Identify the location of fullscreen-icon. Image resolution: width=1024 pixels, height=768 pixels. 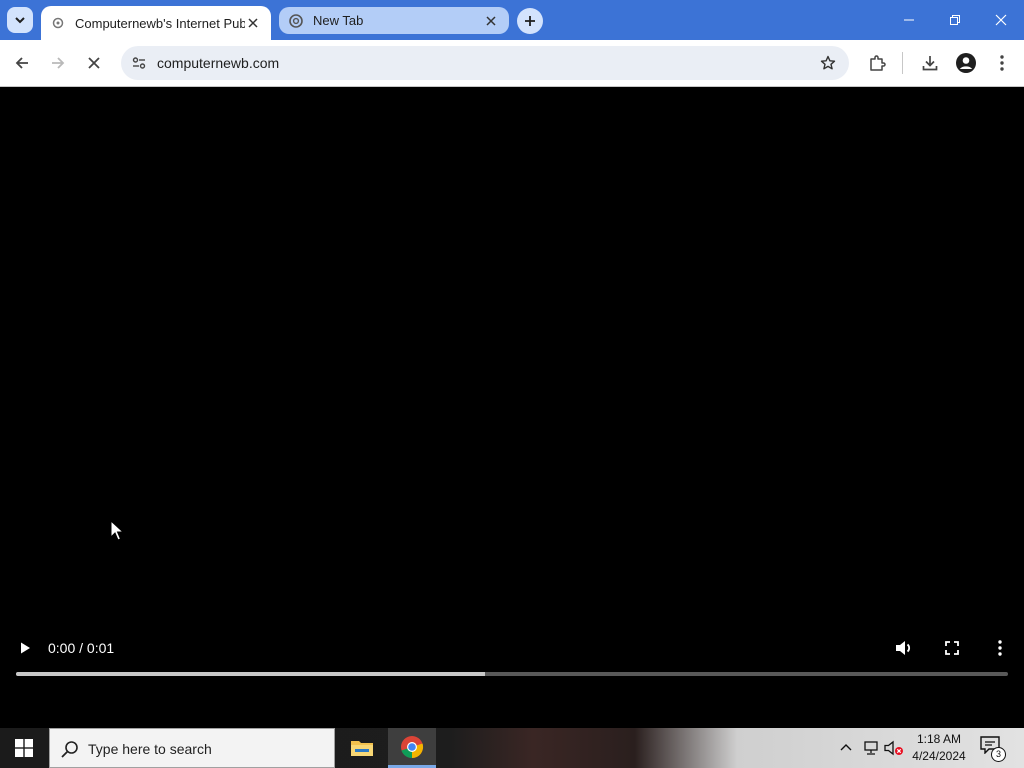
(952, 648).